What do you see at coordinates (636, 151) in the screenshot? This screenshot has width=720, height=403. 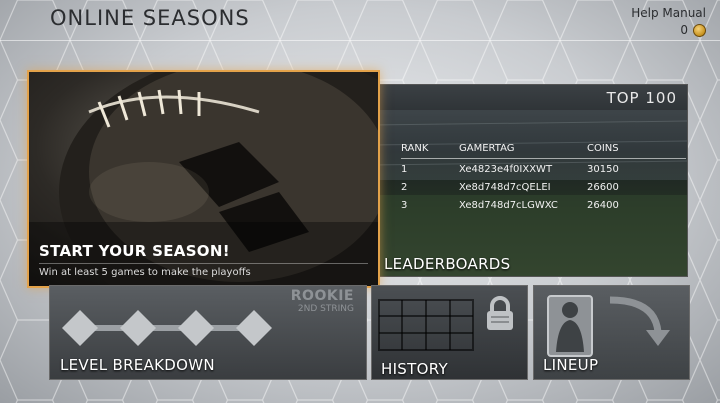 I see `col-coins: COINS` at bounding box center [636, 151].